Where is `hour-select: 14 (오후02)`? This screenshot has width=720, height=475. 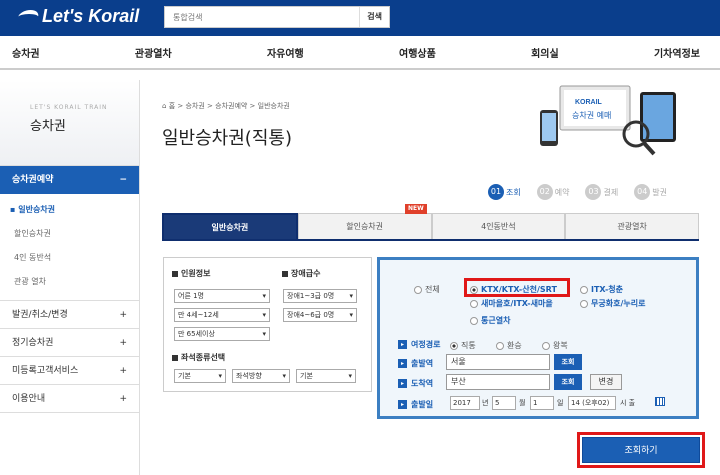
hour-select: 14 (오후02) is located at coordinates (592, 403).